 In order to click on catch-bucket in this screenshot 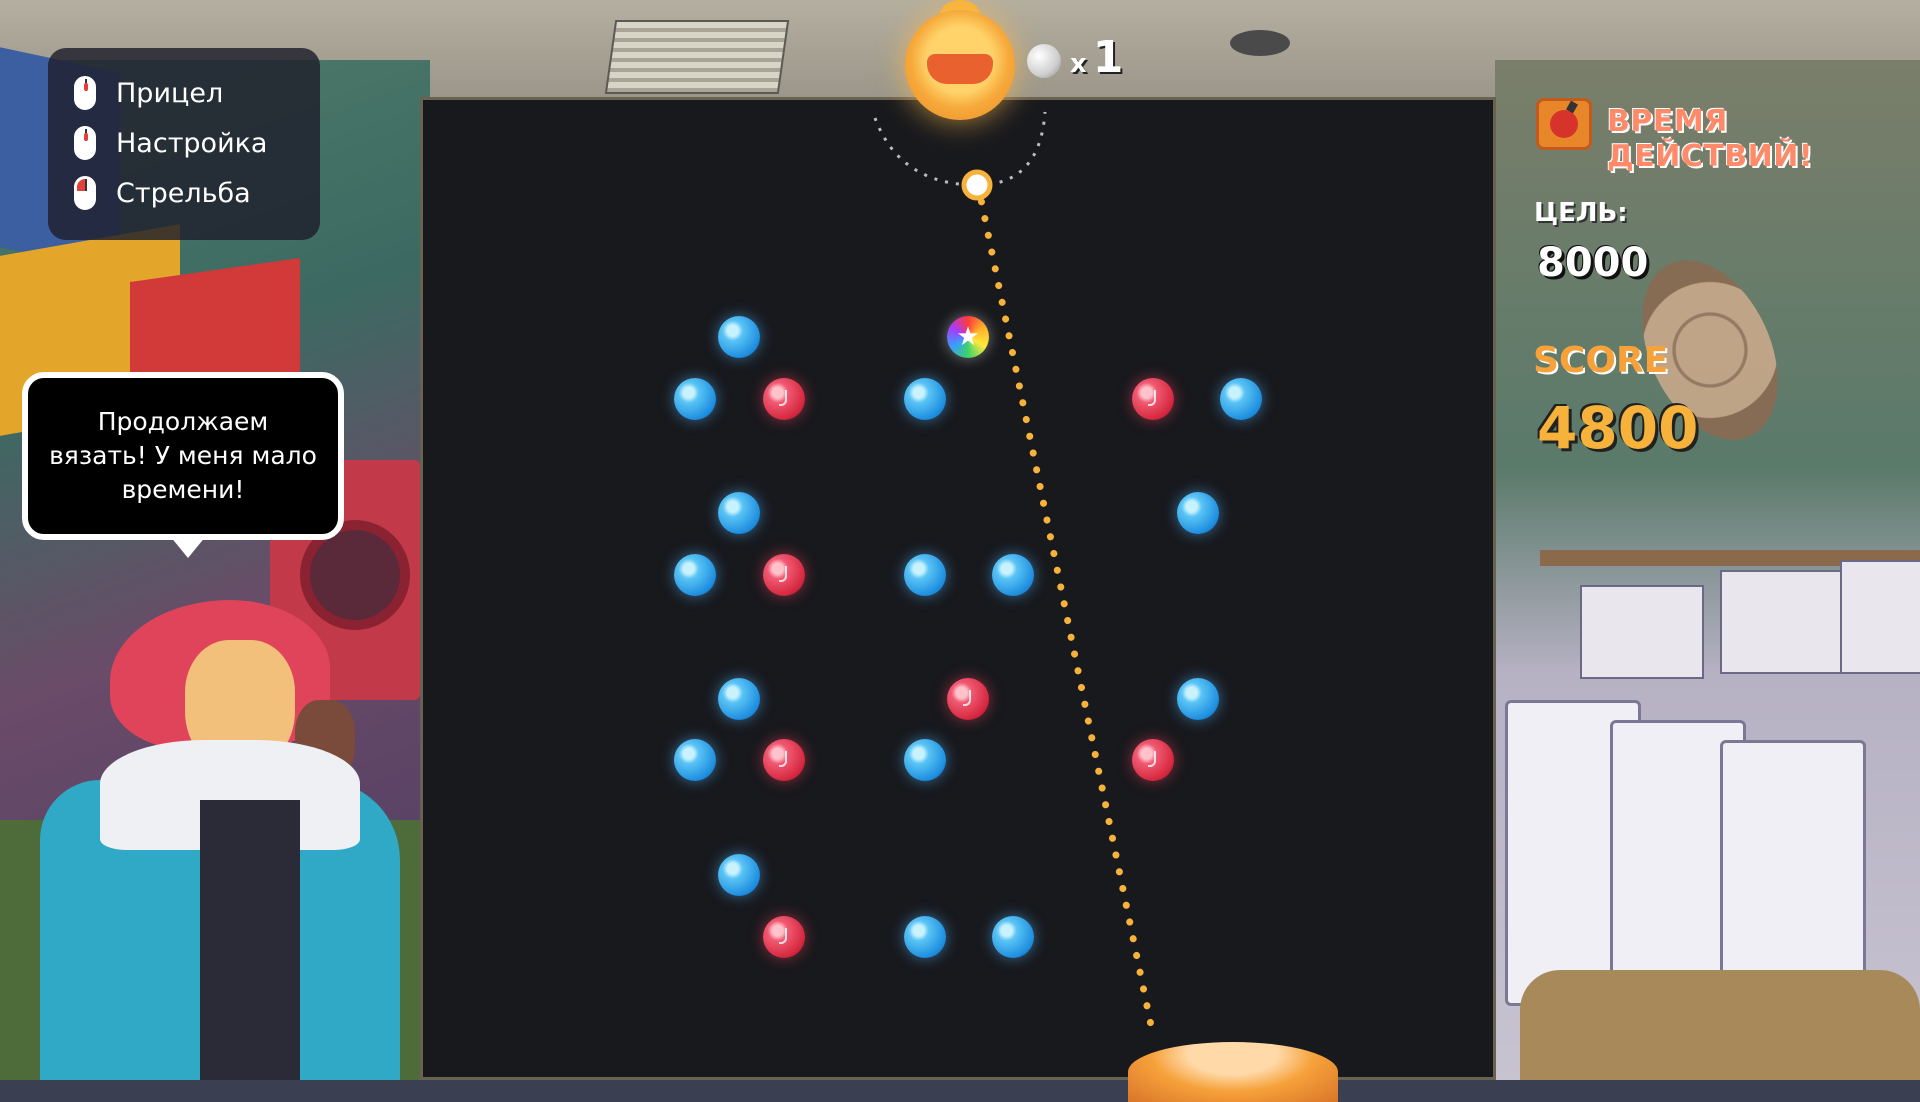, I will do `click(1233, 1072)`.